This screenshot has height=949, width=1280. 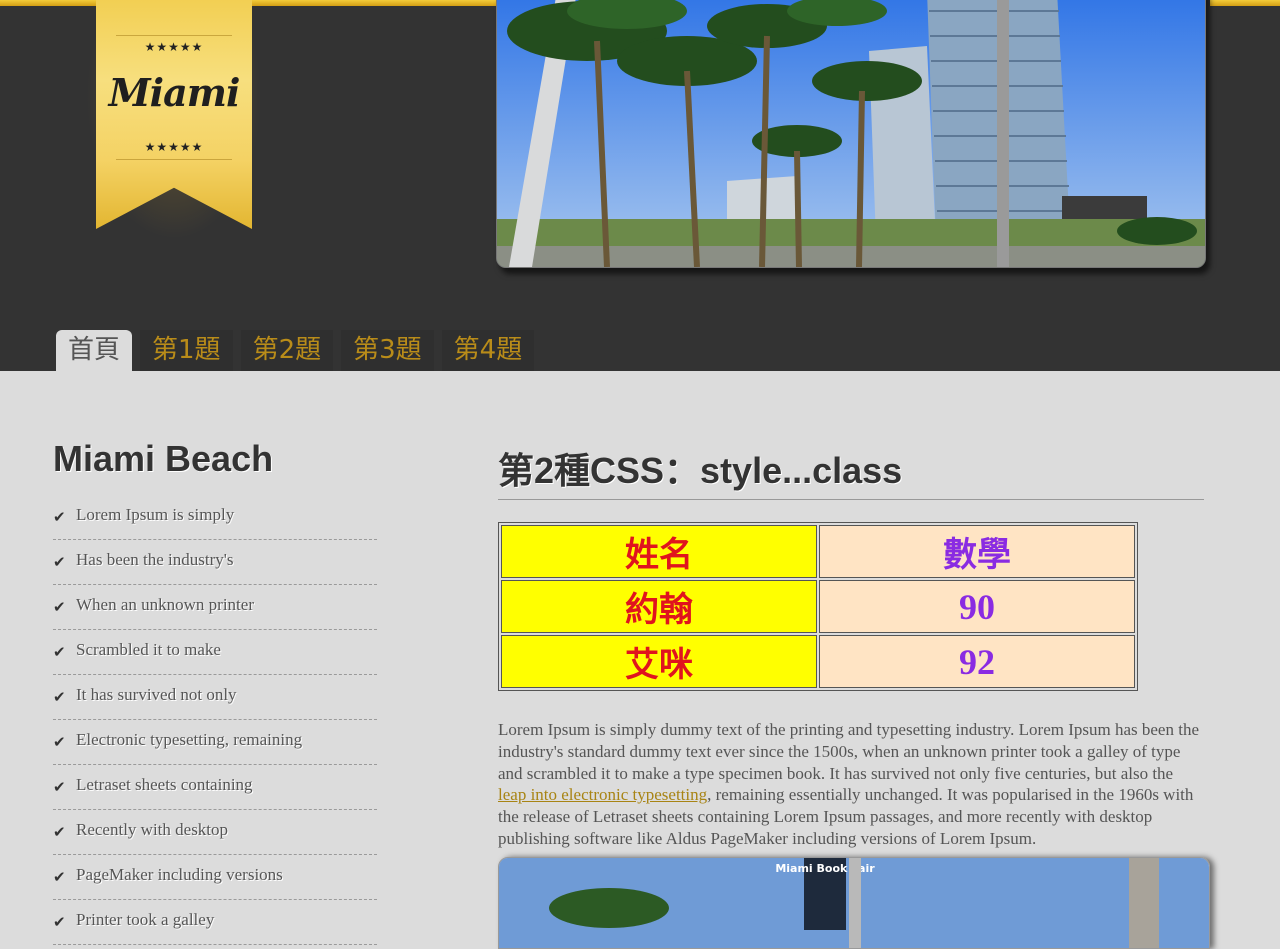 What do you see at coordinates (287, 350) in the screenshot?
I see `tab-q2: 第2題` at bounding box center [287, 350].